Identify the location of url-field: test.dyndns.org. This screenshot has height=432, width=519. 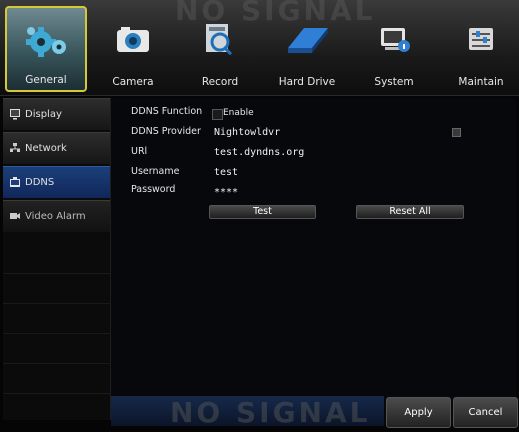
(259, 152).